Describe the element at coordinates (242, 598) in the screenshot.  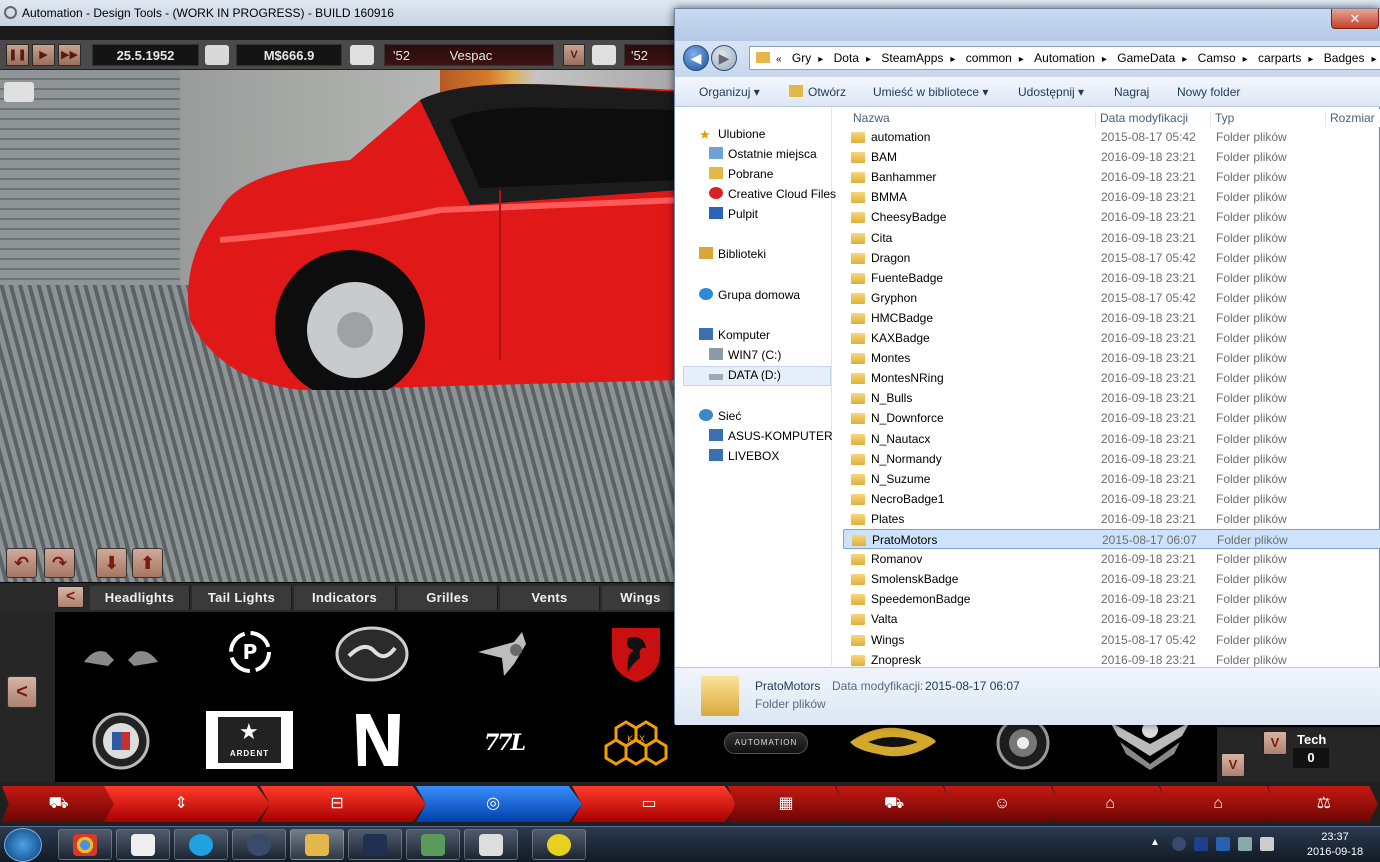
I see `tab-tail-lights: Tail Lights` at that location.